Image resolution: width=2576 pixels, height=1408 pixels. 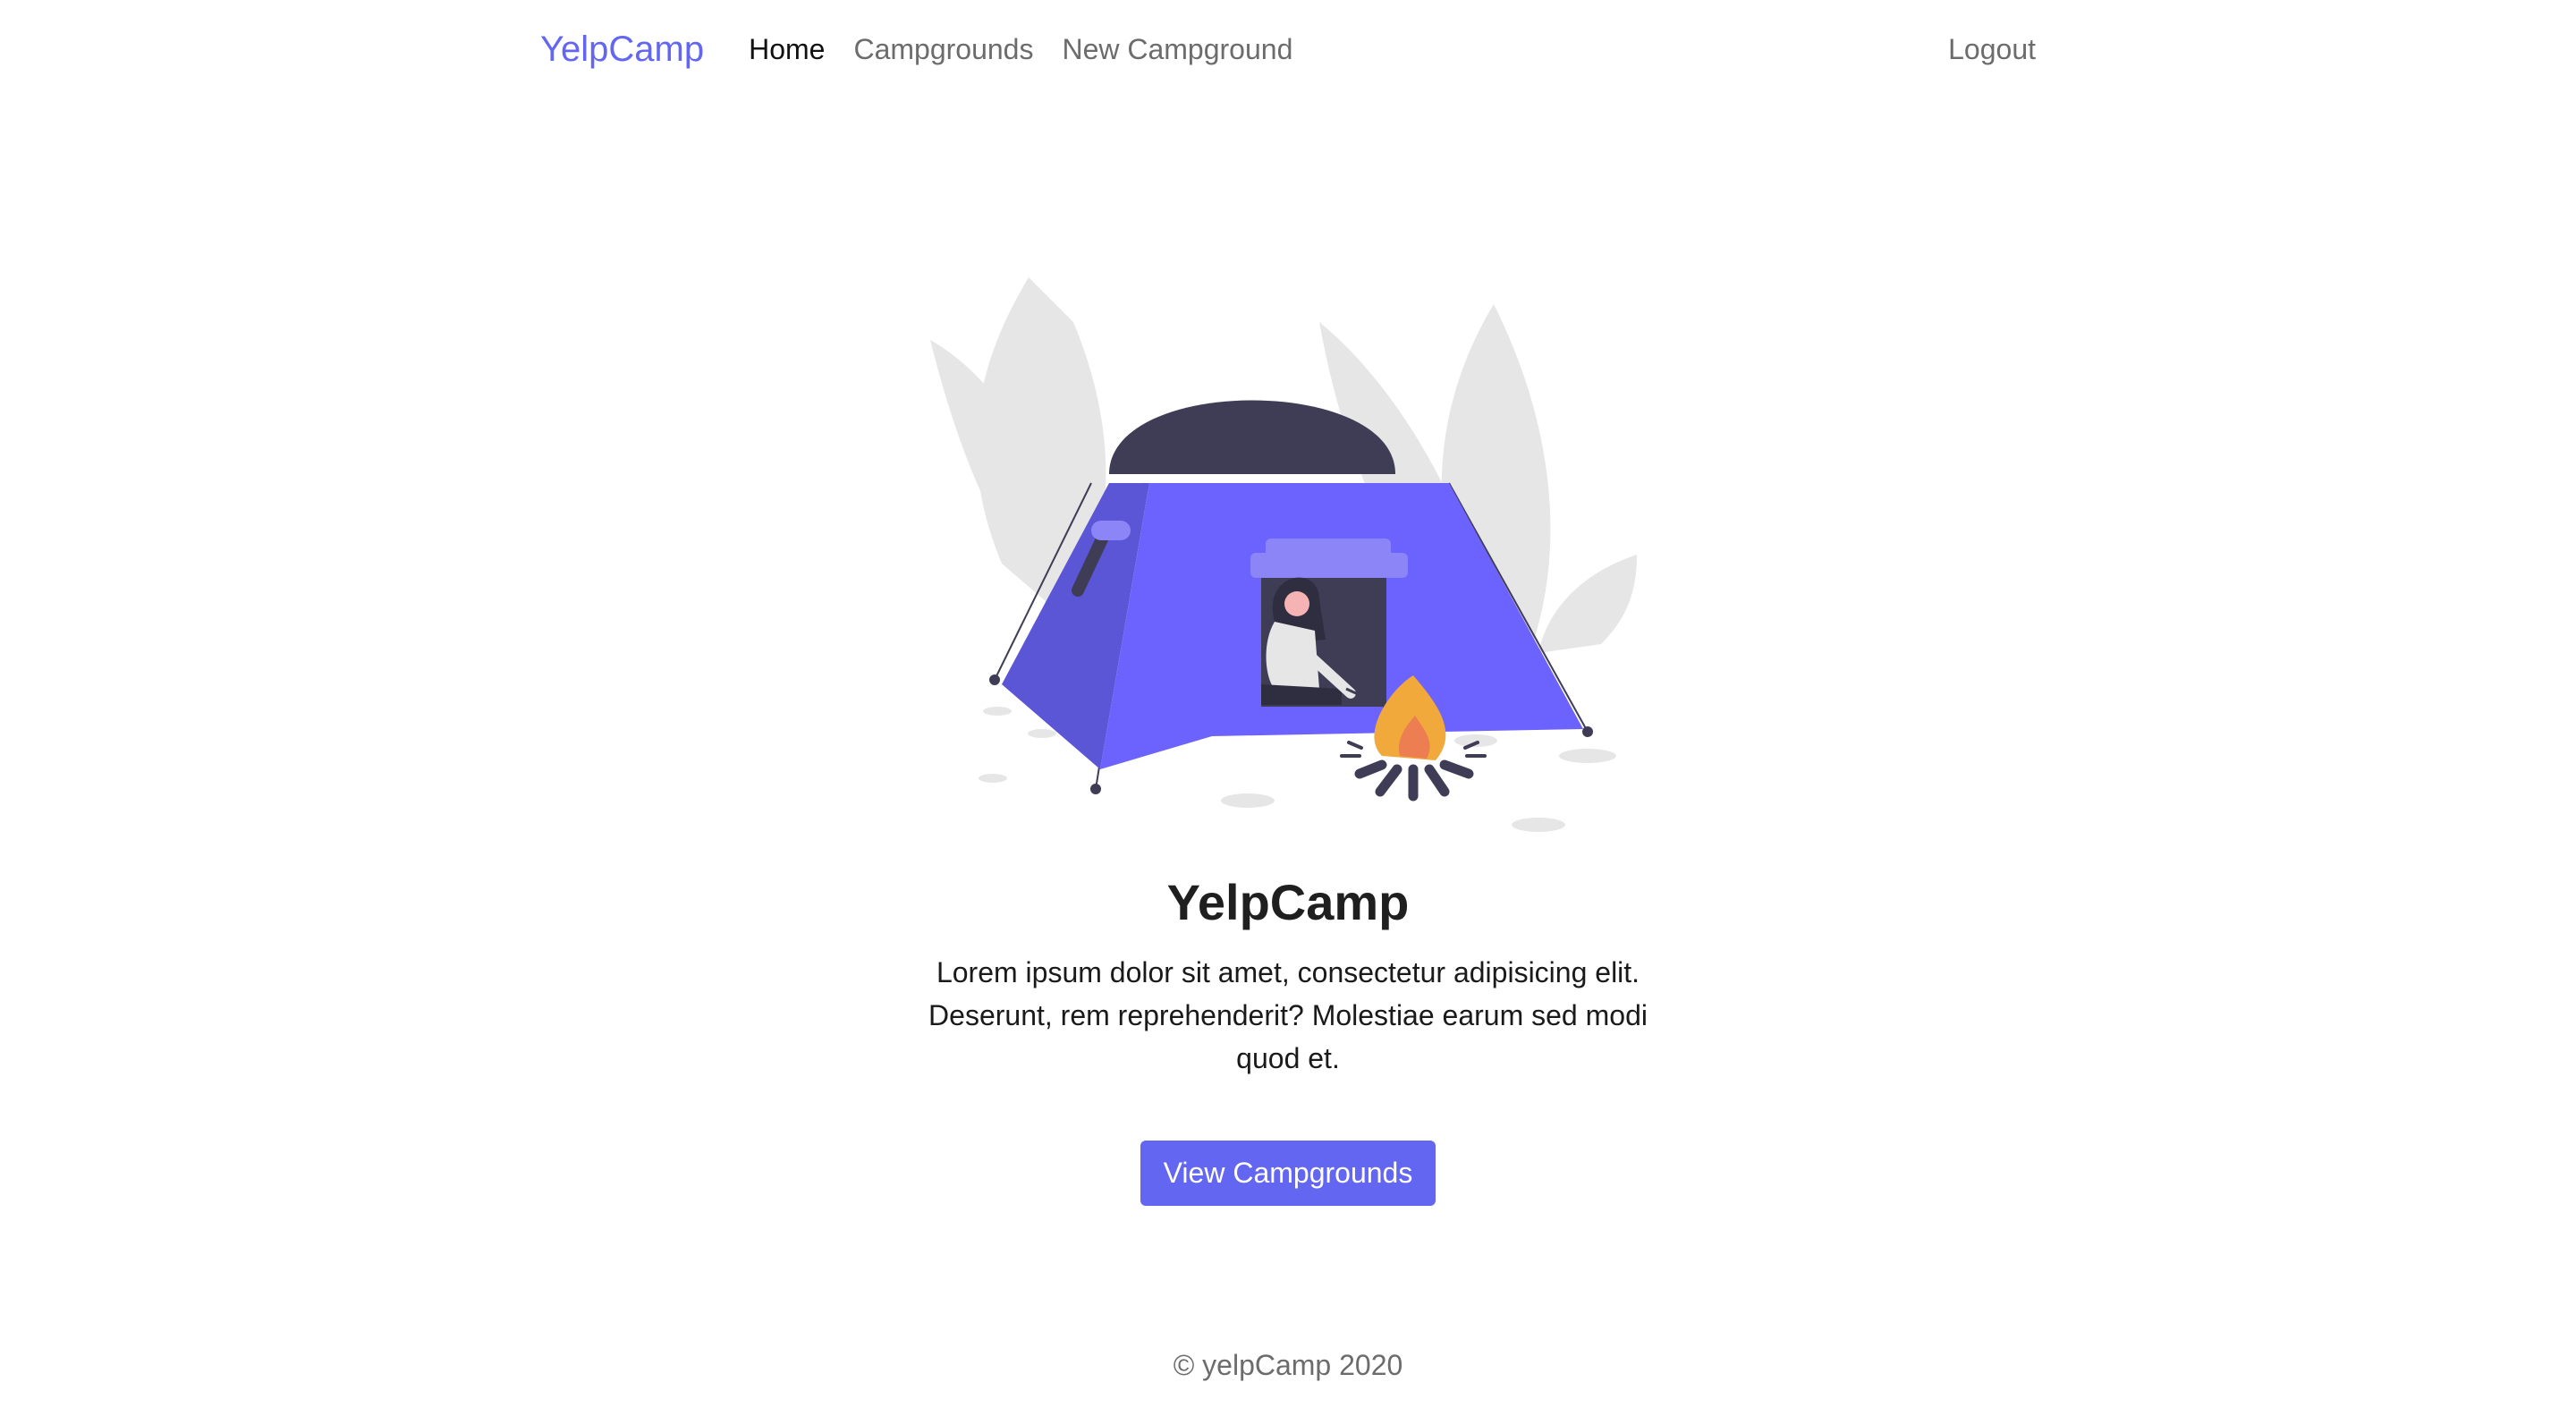 I want to click on right-small-leaf-shape, so click(x=1587, y=604).